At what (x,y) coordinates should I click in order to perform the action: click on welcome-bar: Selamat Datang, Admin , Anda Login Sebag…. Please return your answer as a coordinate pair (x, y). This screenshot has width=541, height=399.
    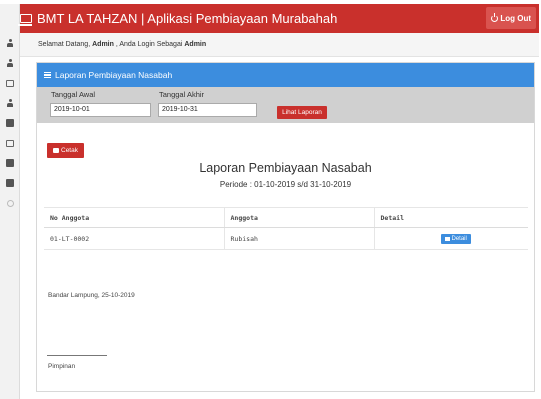
    Looking at the image, I should click on (279, 45).